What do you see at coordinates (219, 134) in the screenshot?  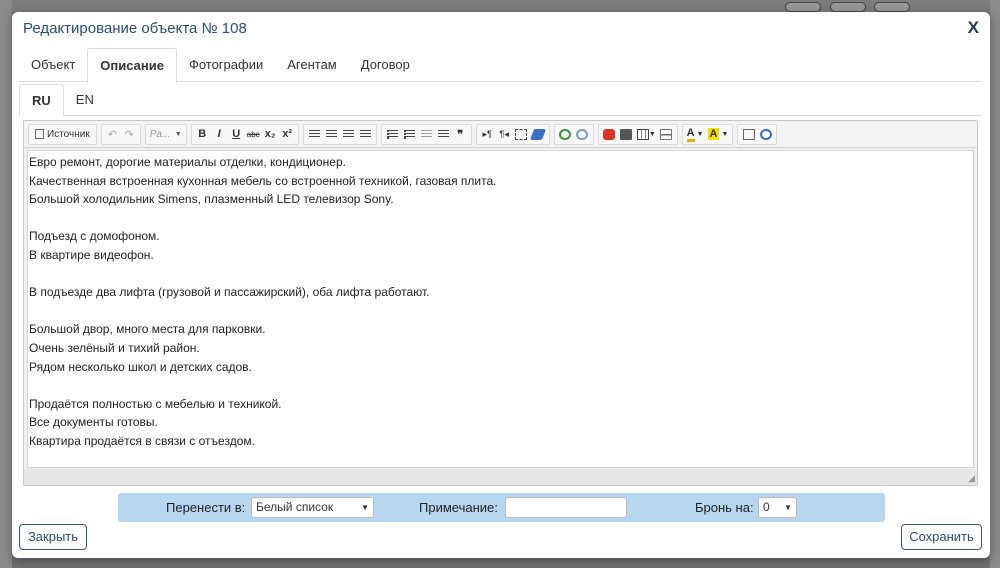 I see `italic-button: I` at bounding box center [219, 134].